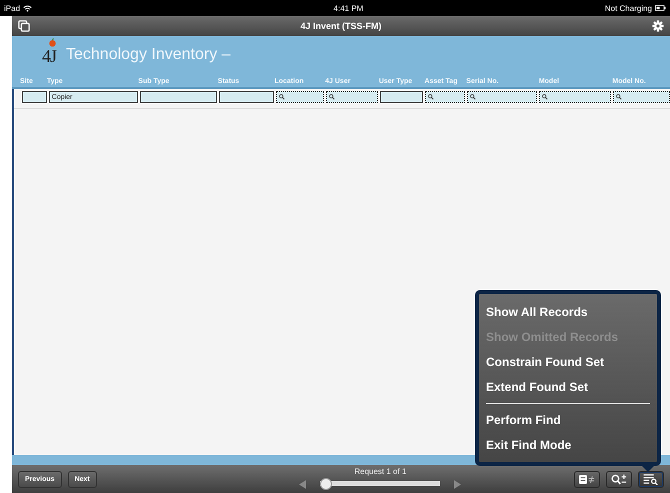 Image resolution: width=670 pixels, height=493 pixels. What do you see at coordinates (27, 8) in the screenshot?
I see `wifi-icon` at bounding box center [27, 8].